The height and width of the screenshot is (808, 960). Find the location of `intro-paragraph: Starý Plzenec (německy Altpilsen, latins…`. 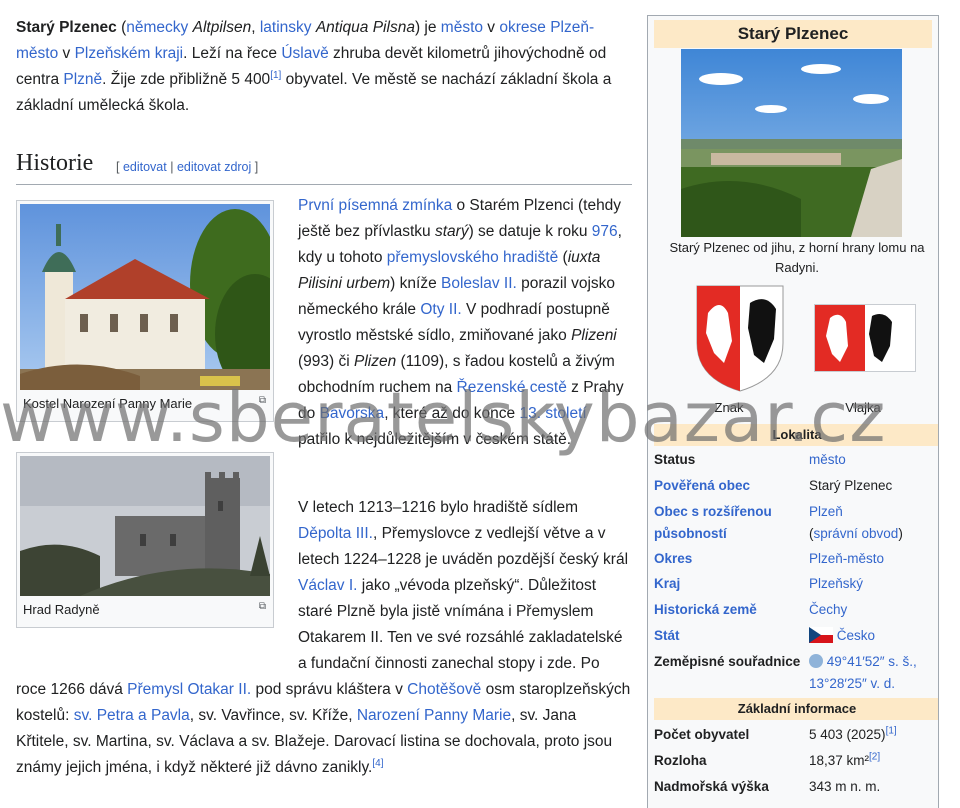

intro-paragraph: Starý Plzenec (německy Altpilsen, latins… is located at coordinates (314, 66).